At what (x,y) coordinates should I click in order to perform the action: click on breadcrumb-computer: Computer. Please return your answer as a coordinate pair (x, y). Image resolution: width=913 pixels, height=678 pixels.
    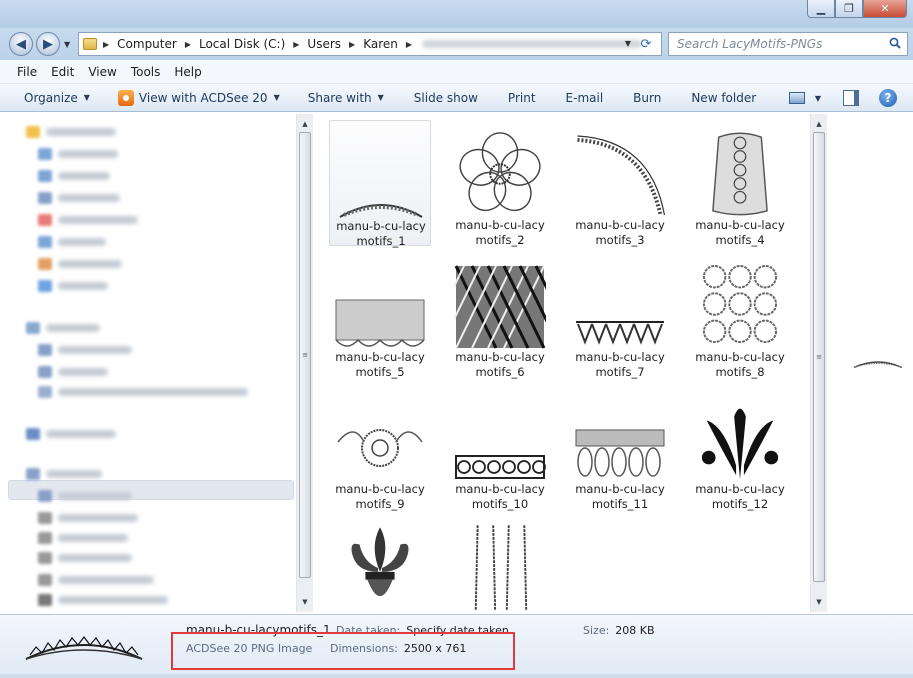
    Looking at the image, I should click on (147, 44).